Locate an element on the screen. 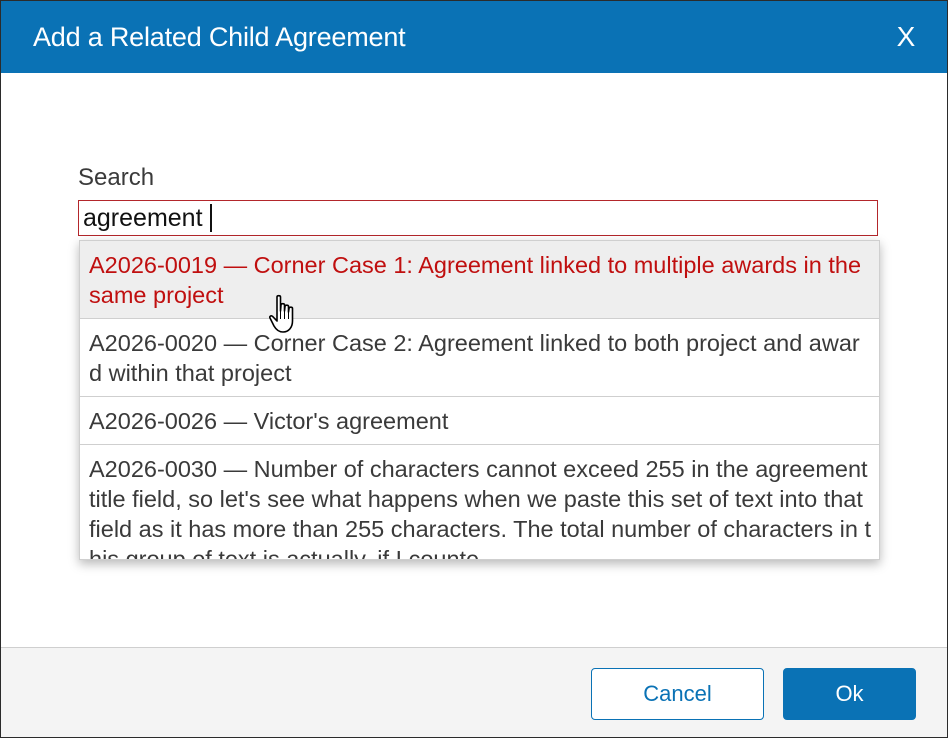 This screenshot has width=948, height=738. cancel-button: Cancel is located at coordinates (677, 694).